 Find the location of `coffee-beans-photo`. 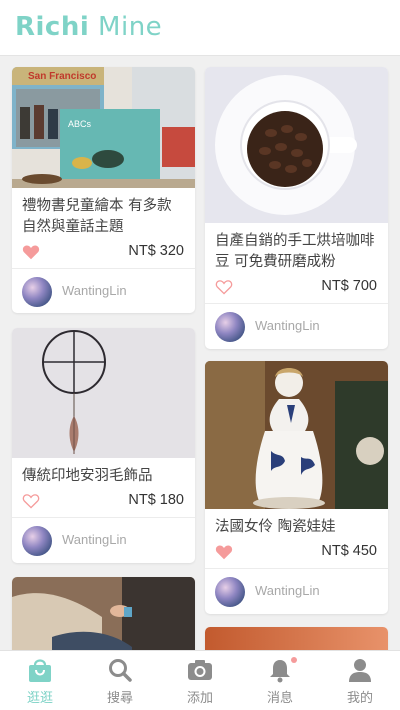

coffee-beans-photo is located at coordinates (296, 145).